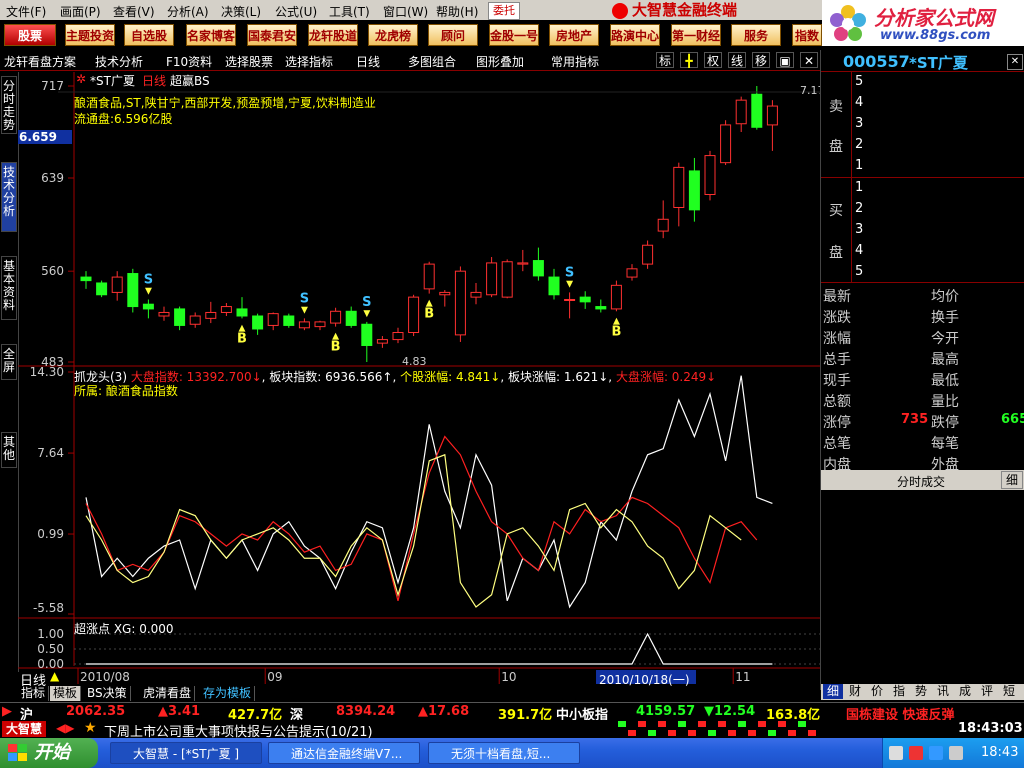  What do you see at coordinates (66, 693) in the screenshot?
I see `btab-template: 模板` at bounding box center [66, 693].